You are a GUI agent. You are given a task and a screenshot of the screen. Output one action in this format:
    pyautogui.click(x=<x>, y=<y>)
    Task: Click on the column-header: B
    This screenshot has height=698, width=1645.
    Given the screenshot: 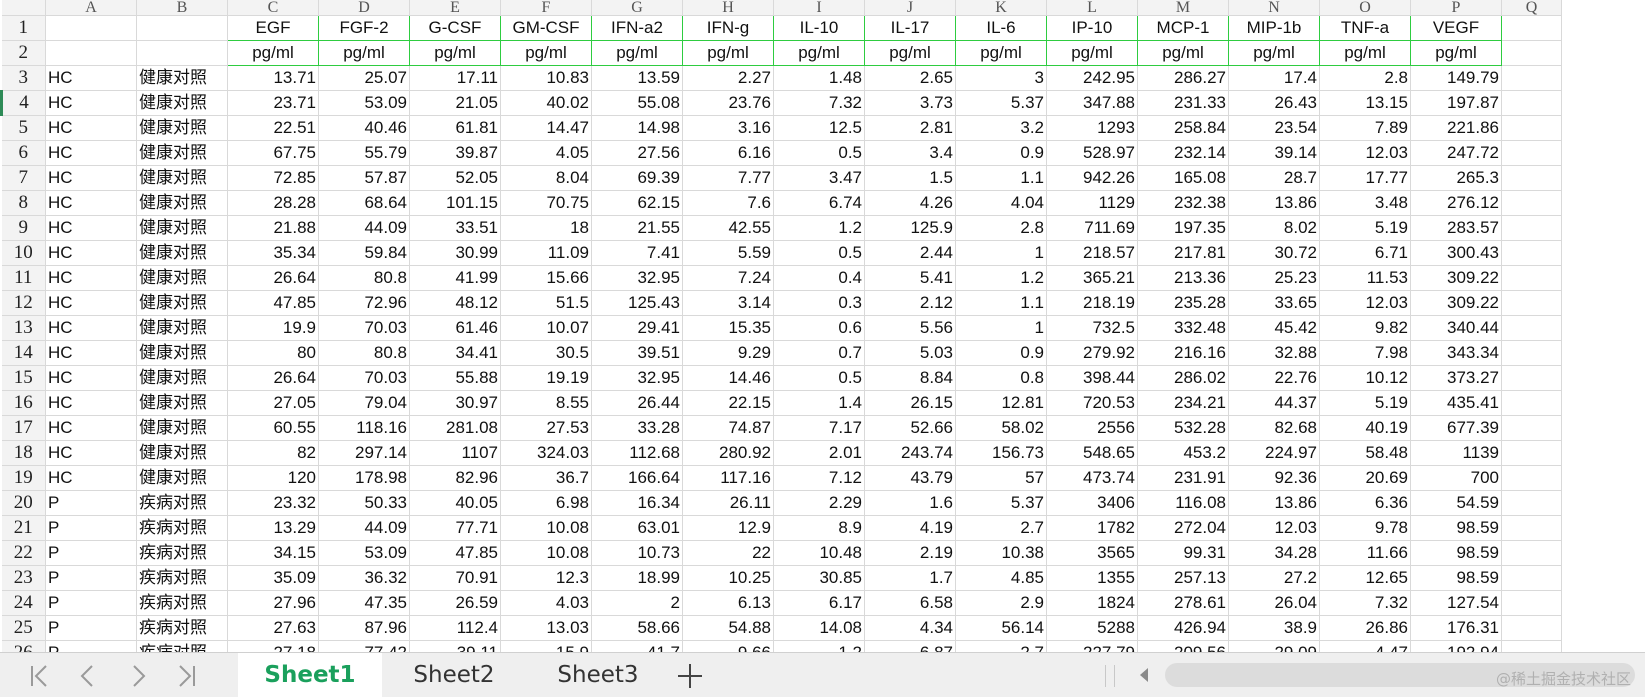 What is the action you would take?
    pyautogui.click(x=182, y=8)
    